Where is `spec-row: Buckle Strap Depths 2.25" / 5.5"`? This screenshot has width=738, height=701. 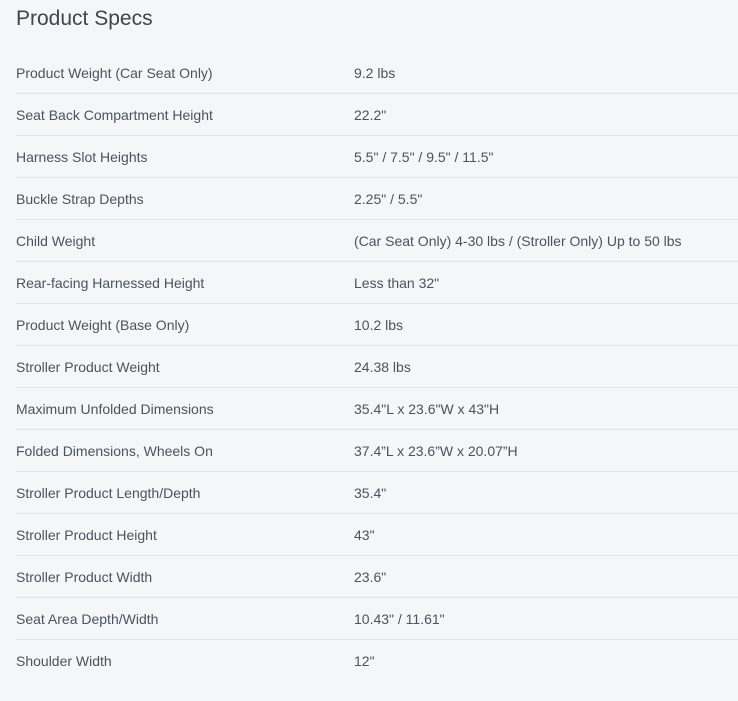
spec-row: Buckle Strap Depths 2.25" / 5.5" is located at coordinates (377, 199).